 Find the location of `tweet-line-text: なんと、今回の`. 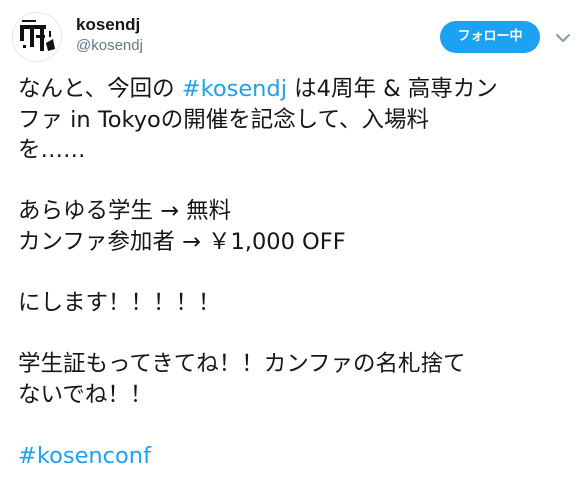

tweet-line-text: なんと、今回の is located at coordinates (100, 89).